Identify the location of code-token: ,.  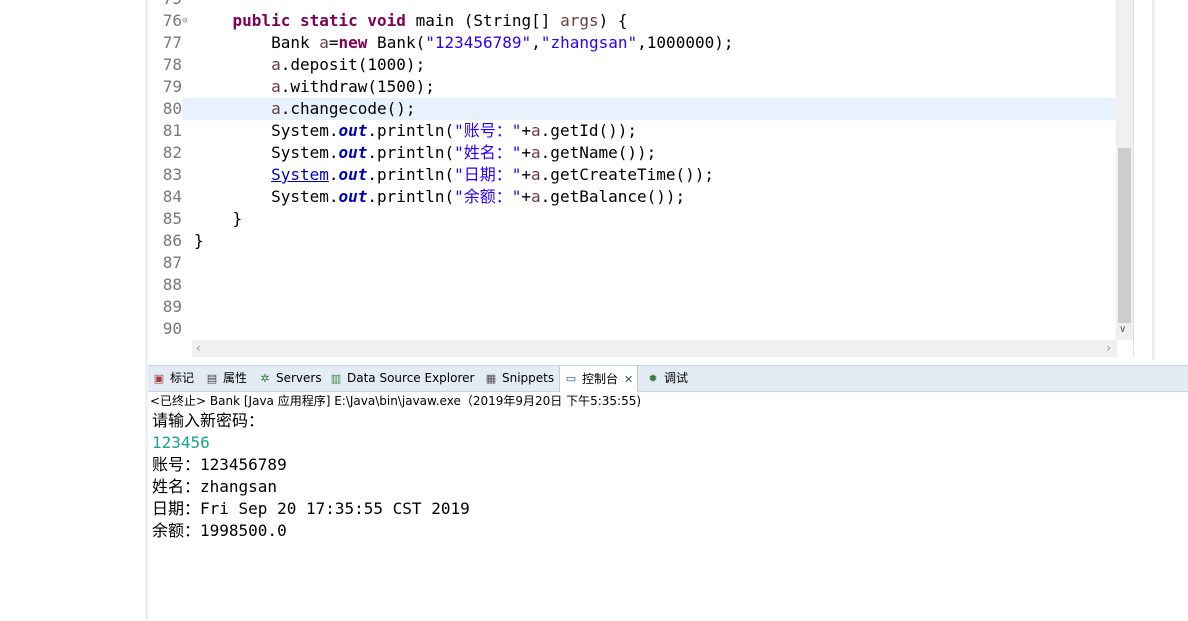
(536, 42).